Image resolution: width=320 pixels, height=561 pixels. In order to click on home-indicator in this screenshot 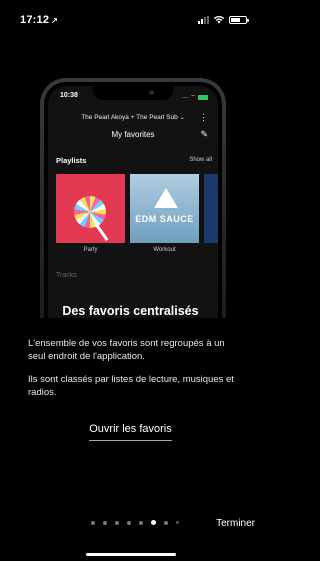, I will do `click(131, 554)`.